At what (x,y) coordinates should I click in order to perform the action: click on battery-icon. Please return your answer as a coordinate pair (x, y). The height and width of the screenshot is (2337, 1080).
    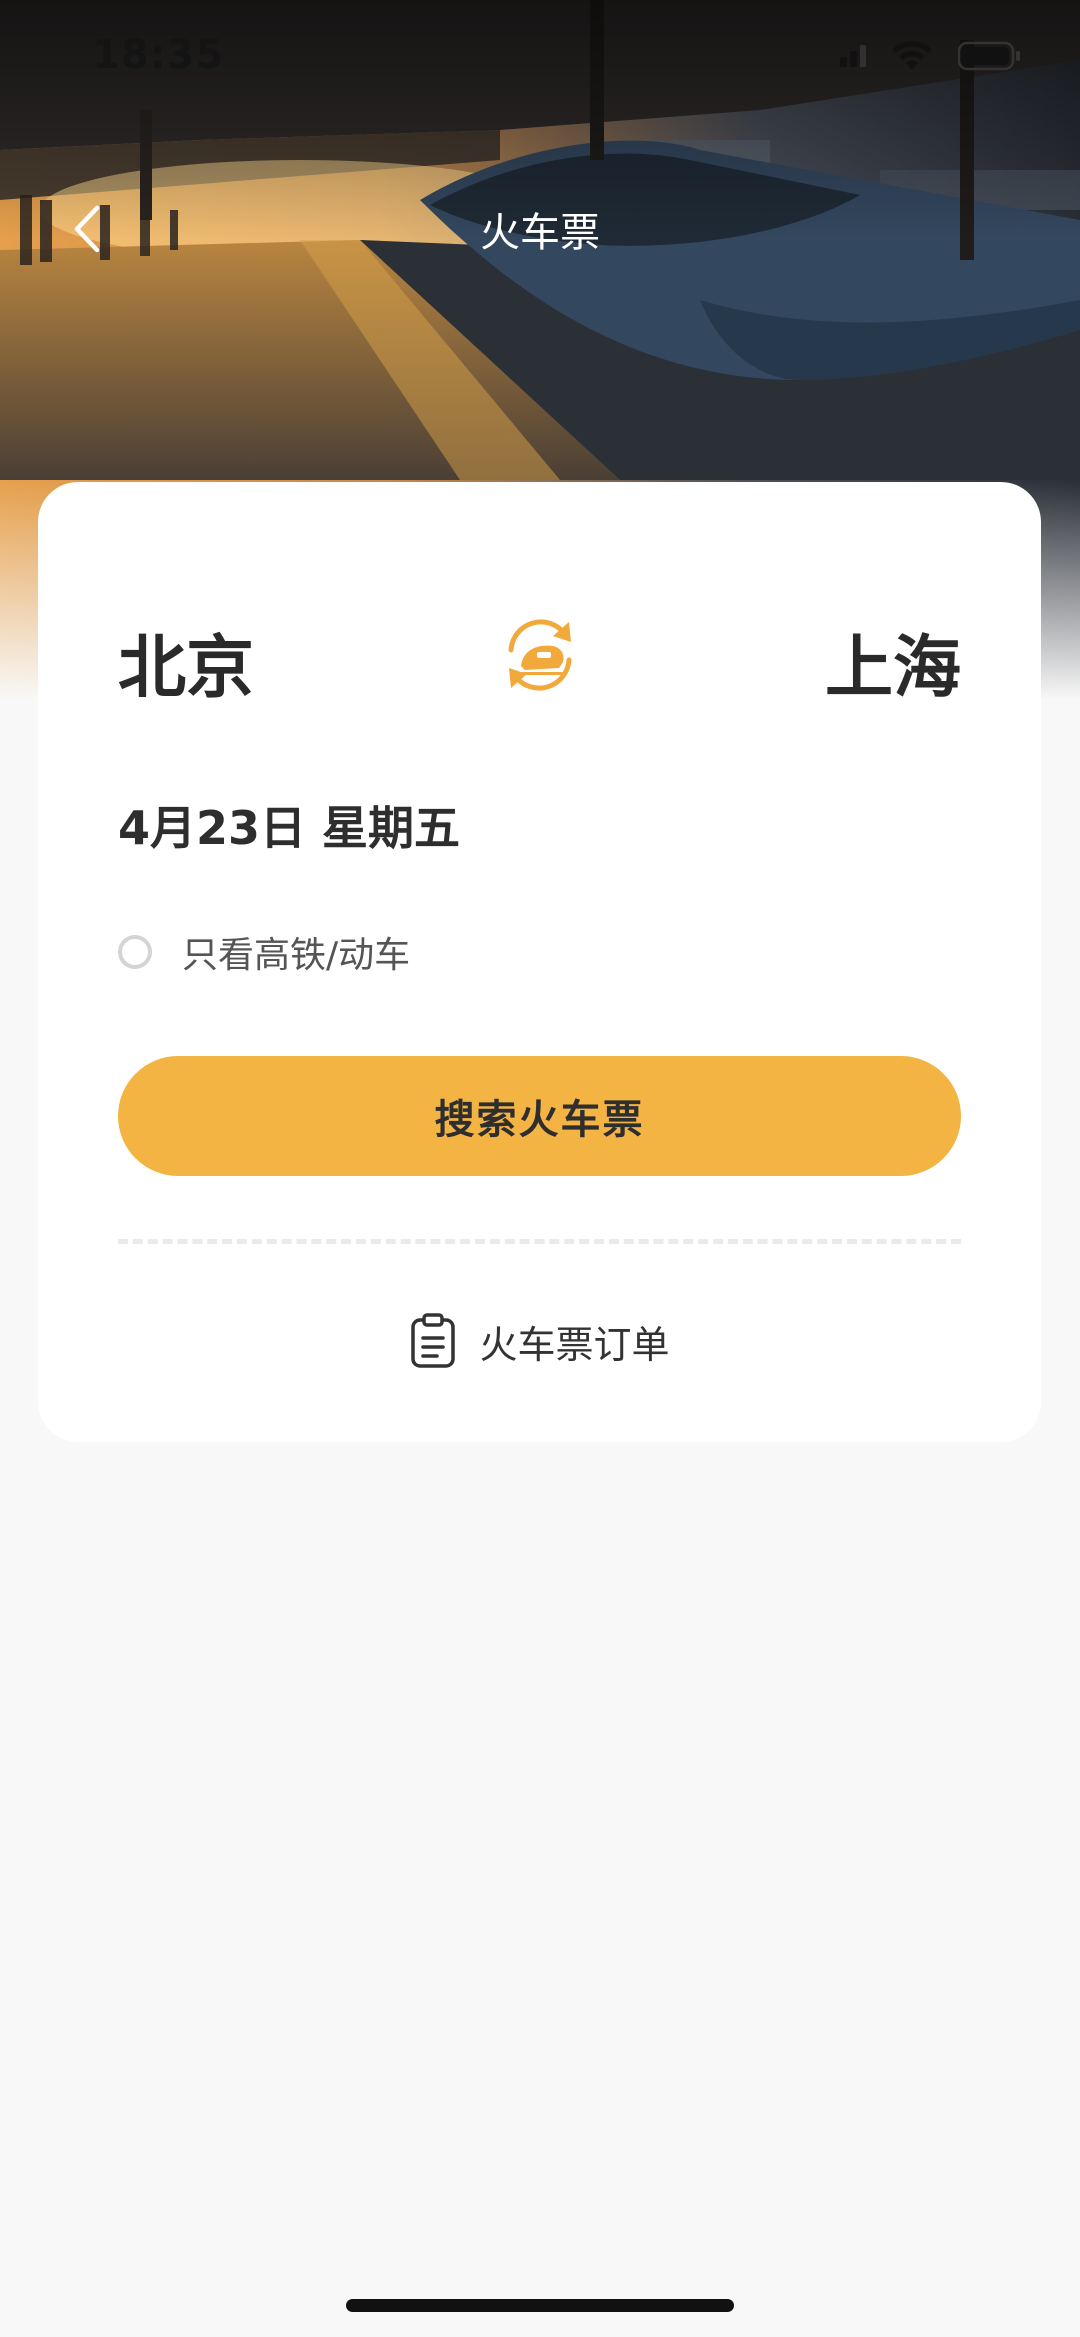
    Looking at the image, I should click on (989, 56).